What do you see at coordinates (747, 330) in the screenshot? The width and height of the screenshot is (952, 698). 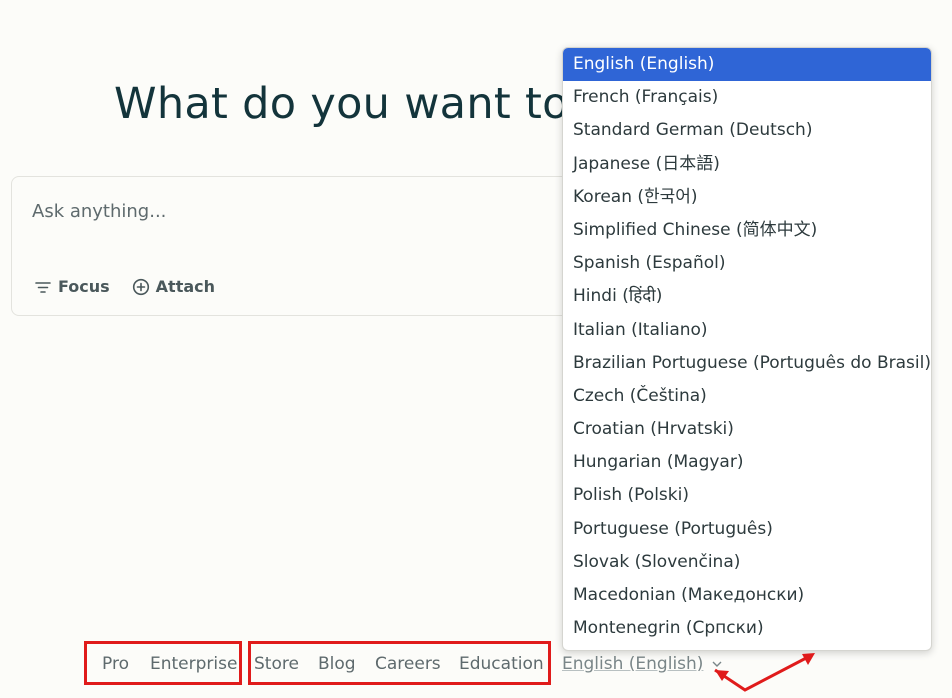 I see `language-option: Italian (Italiano)` at bounding box center [747, 330].